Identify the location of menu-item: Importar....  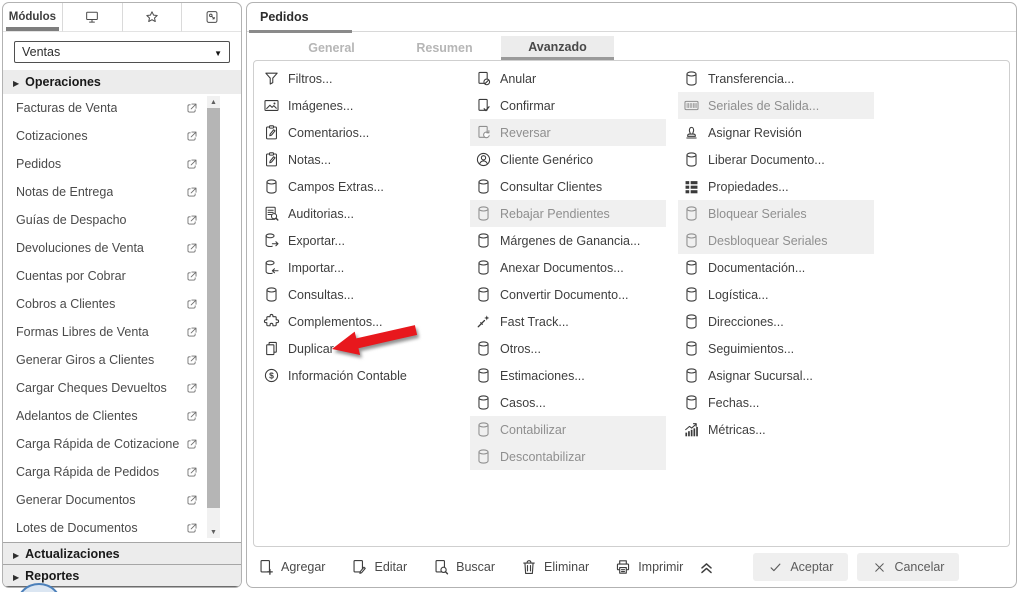
(356, 267).